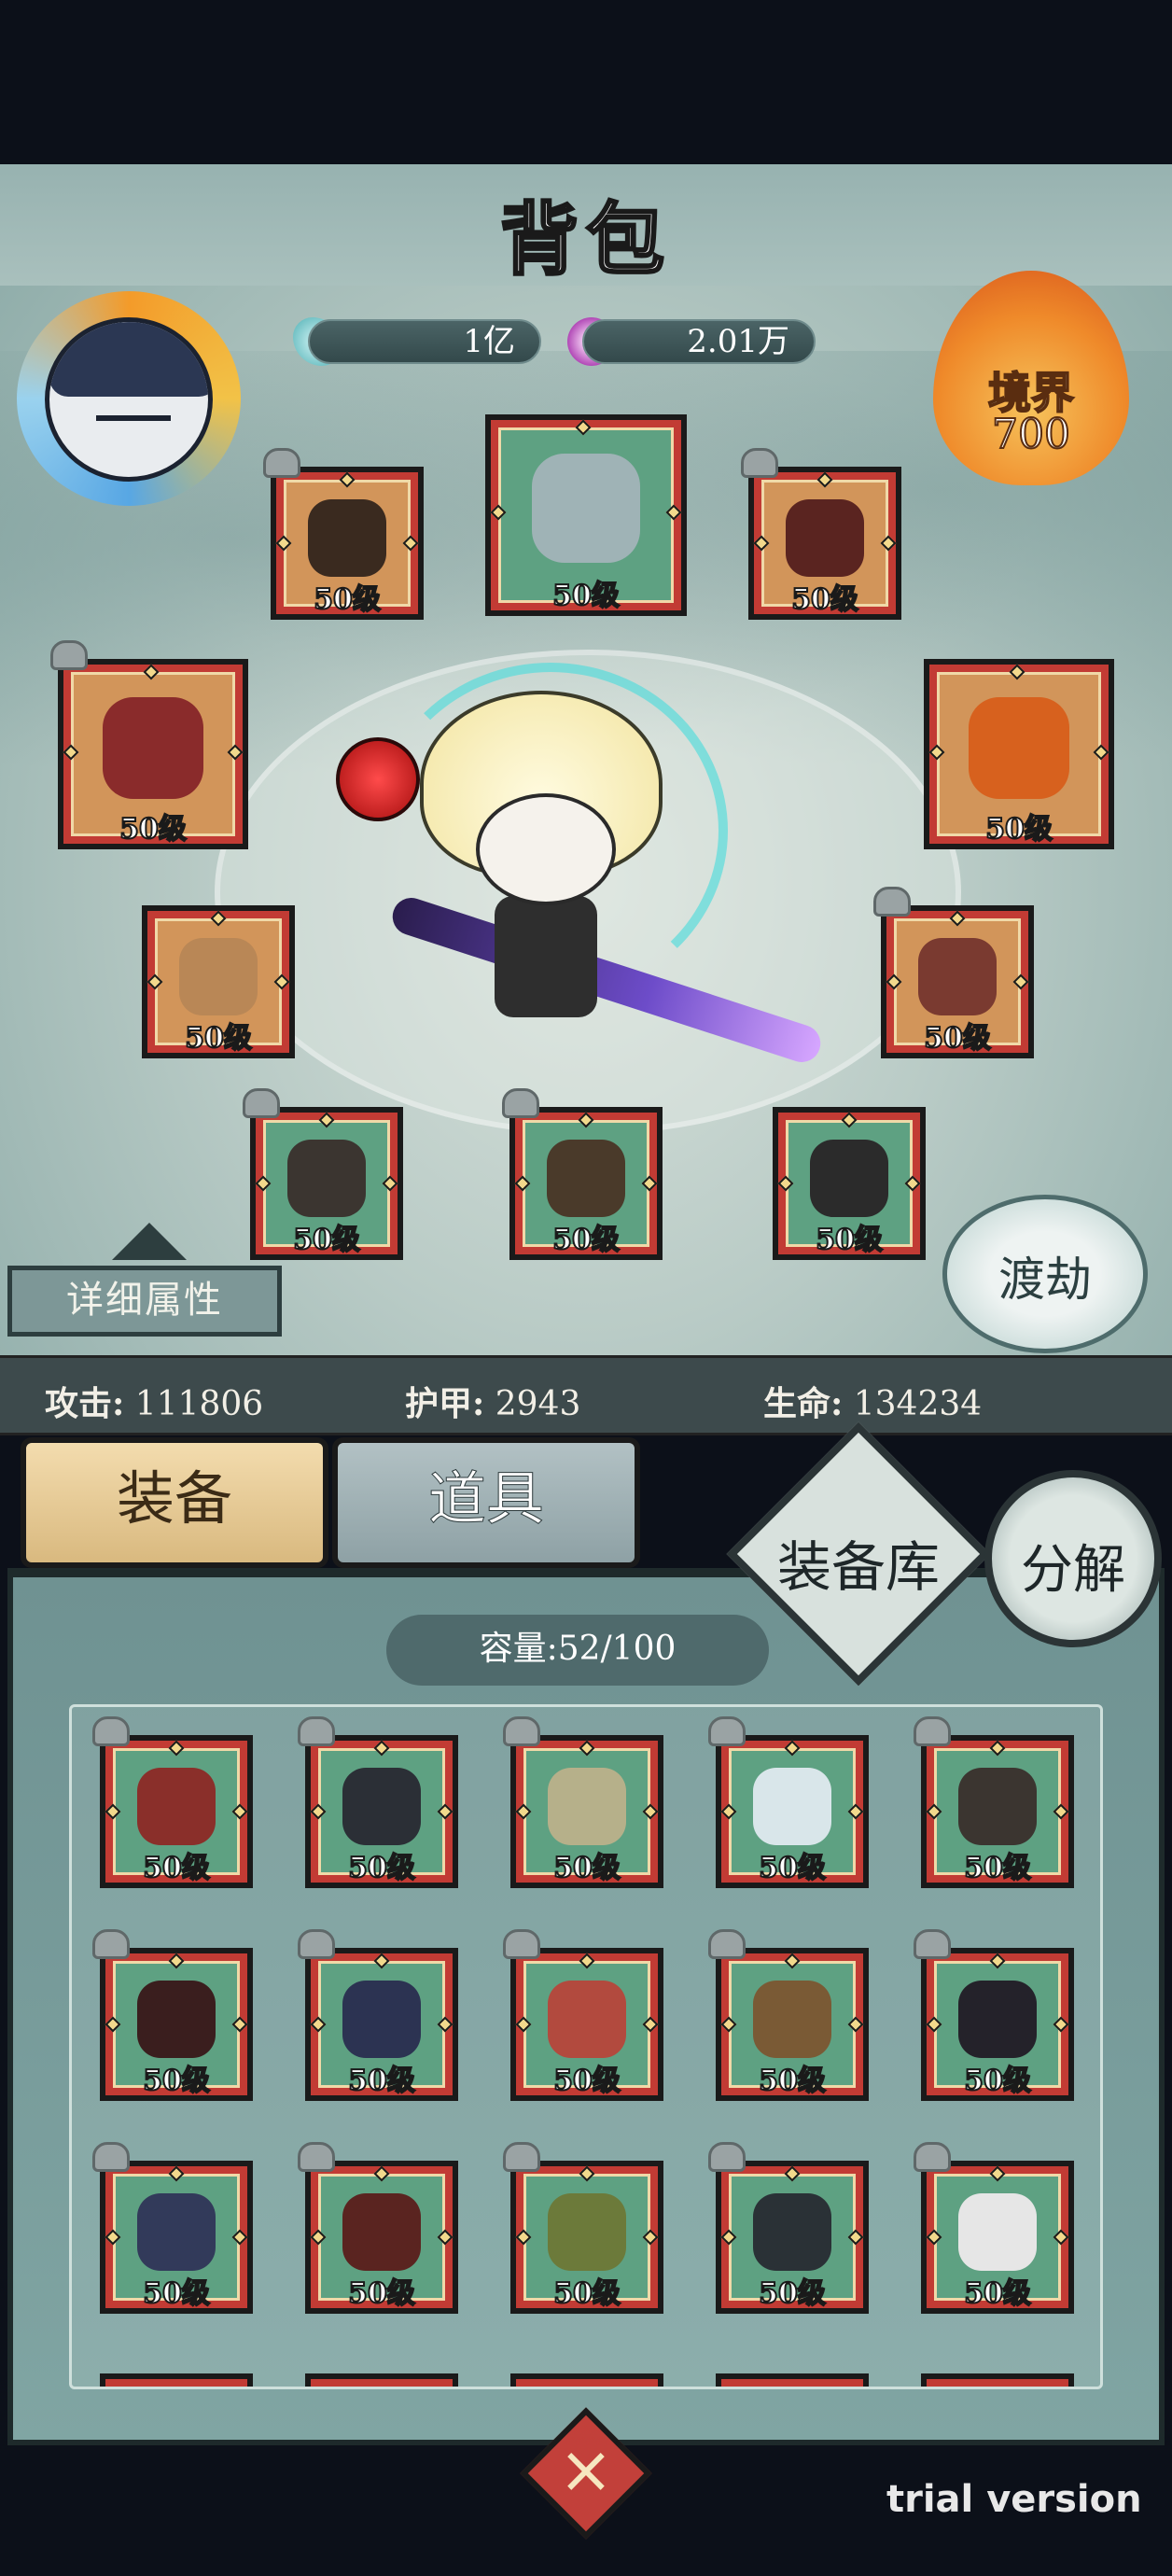 Image resolution: width=1172 pixels, height=2576 pixels. I want to click on realm-badge: 境界 700, so click(1031, 383).